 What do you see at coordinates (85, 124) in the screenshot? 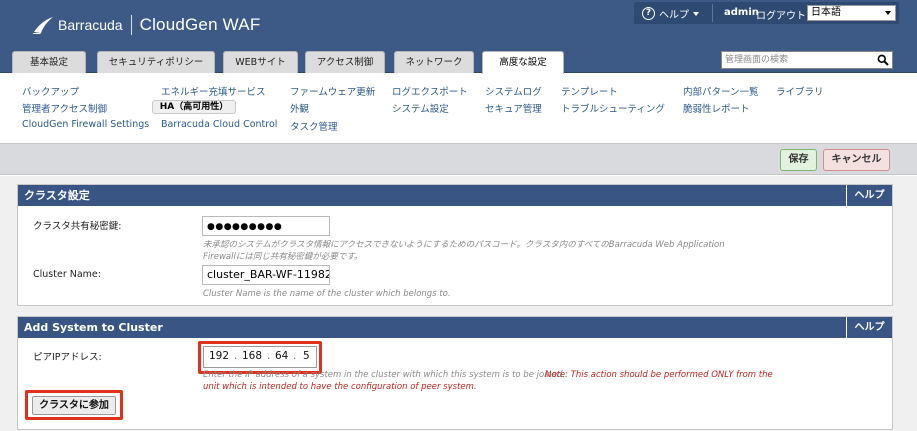
I see `submenu-cloudgen-firewall-settings: CloudGen Firewall Settings` at bounding box center [85, 124].